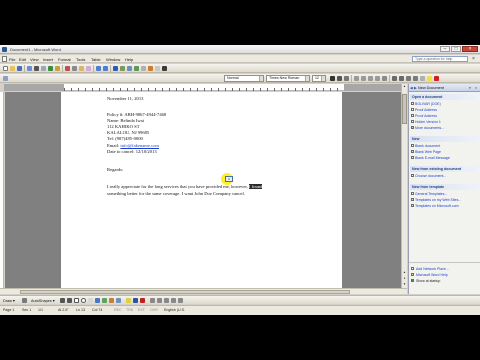 Image resolution: width=480 pixels, height=360 pixels. What do you see at coordinates (50, 68) in the screenshot?
I see `spelling-icon` at bounding box center [50, 68].